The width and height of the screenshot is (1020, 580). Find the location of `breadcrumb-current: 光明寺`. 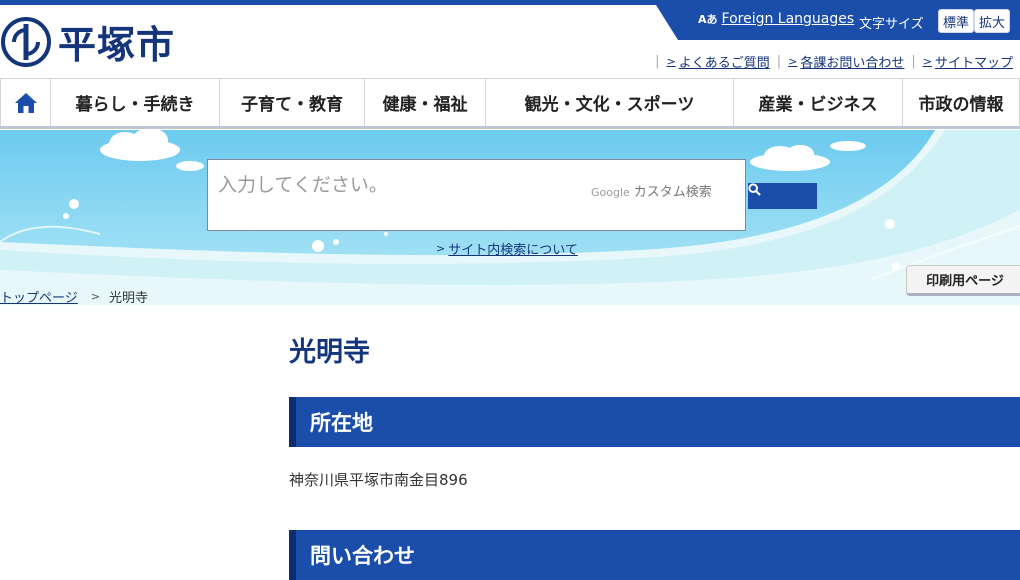

breadcrumb-current: 光明寺 is located at coordinates (128, 298).